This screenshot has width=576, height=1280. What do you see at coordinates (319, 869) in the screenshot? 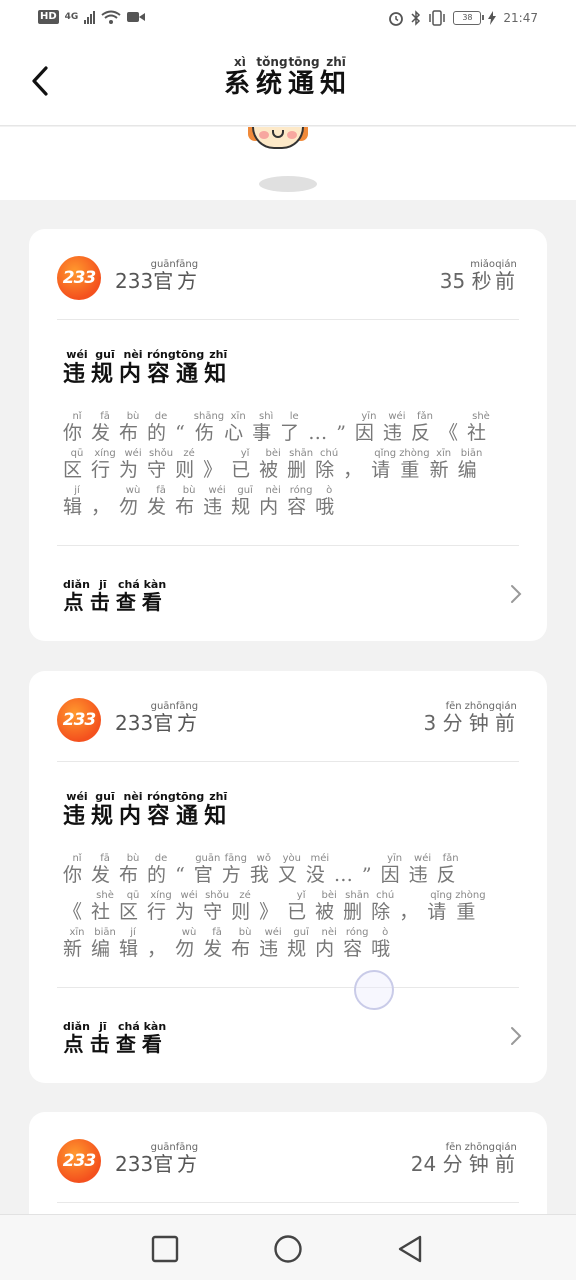
I see `ruby-char: 没méi` at bounding box center [319, 869].